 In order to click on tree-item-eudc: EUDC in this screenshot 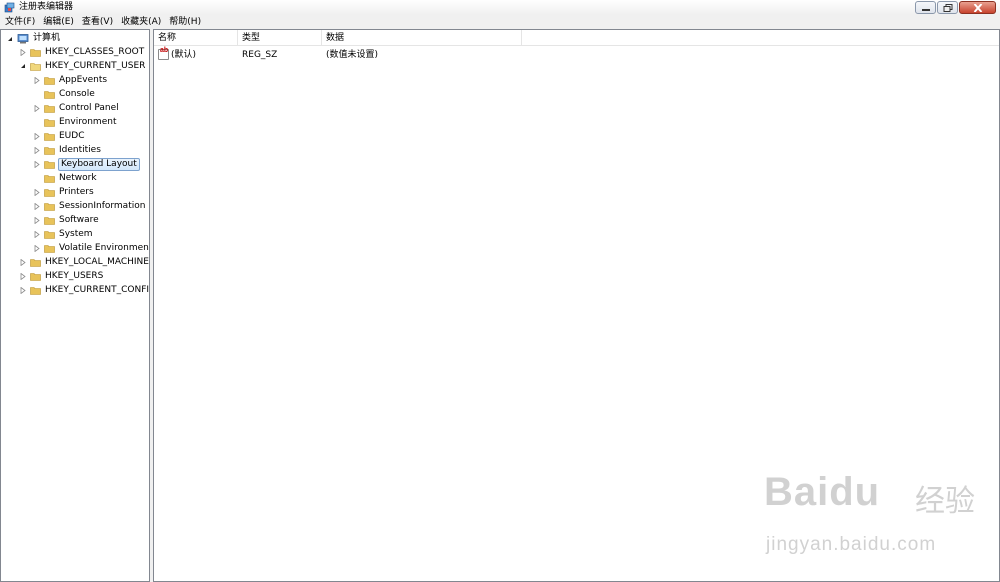, I will do `click(59, 136)`.